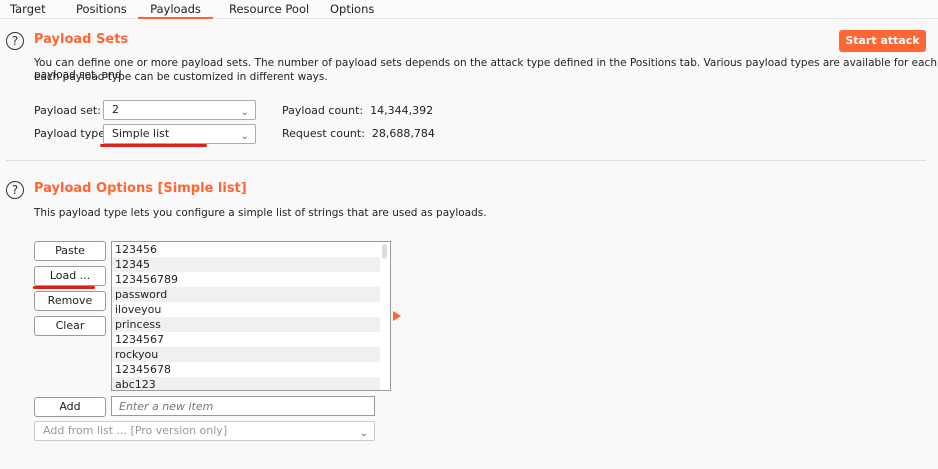 This screenshot has width=938, height=469. I want to click on new-item-input, so click(243, 406).